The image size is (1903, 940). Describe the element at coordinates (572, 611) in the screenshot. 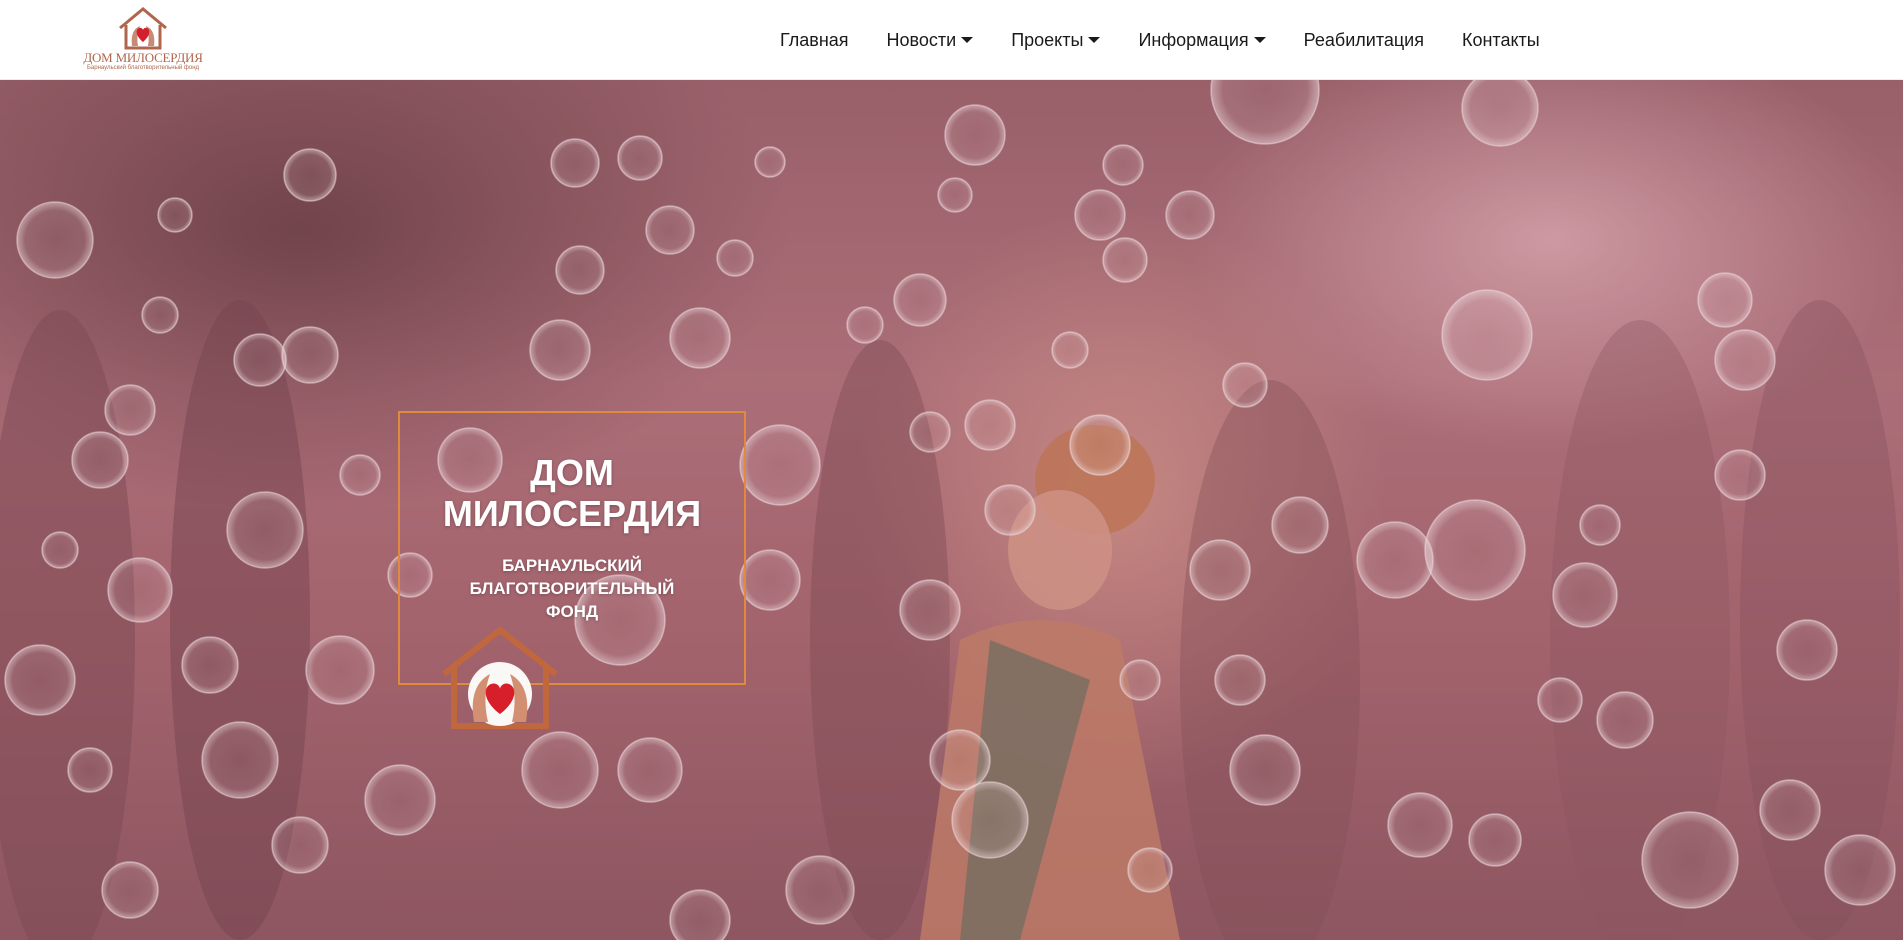

I see `hero-subtitle-line: ФОНД` at that location.